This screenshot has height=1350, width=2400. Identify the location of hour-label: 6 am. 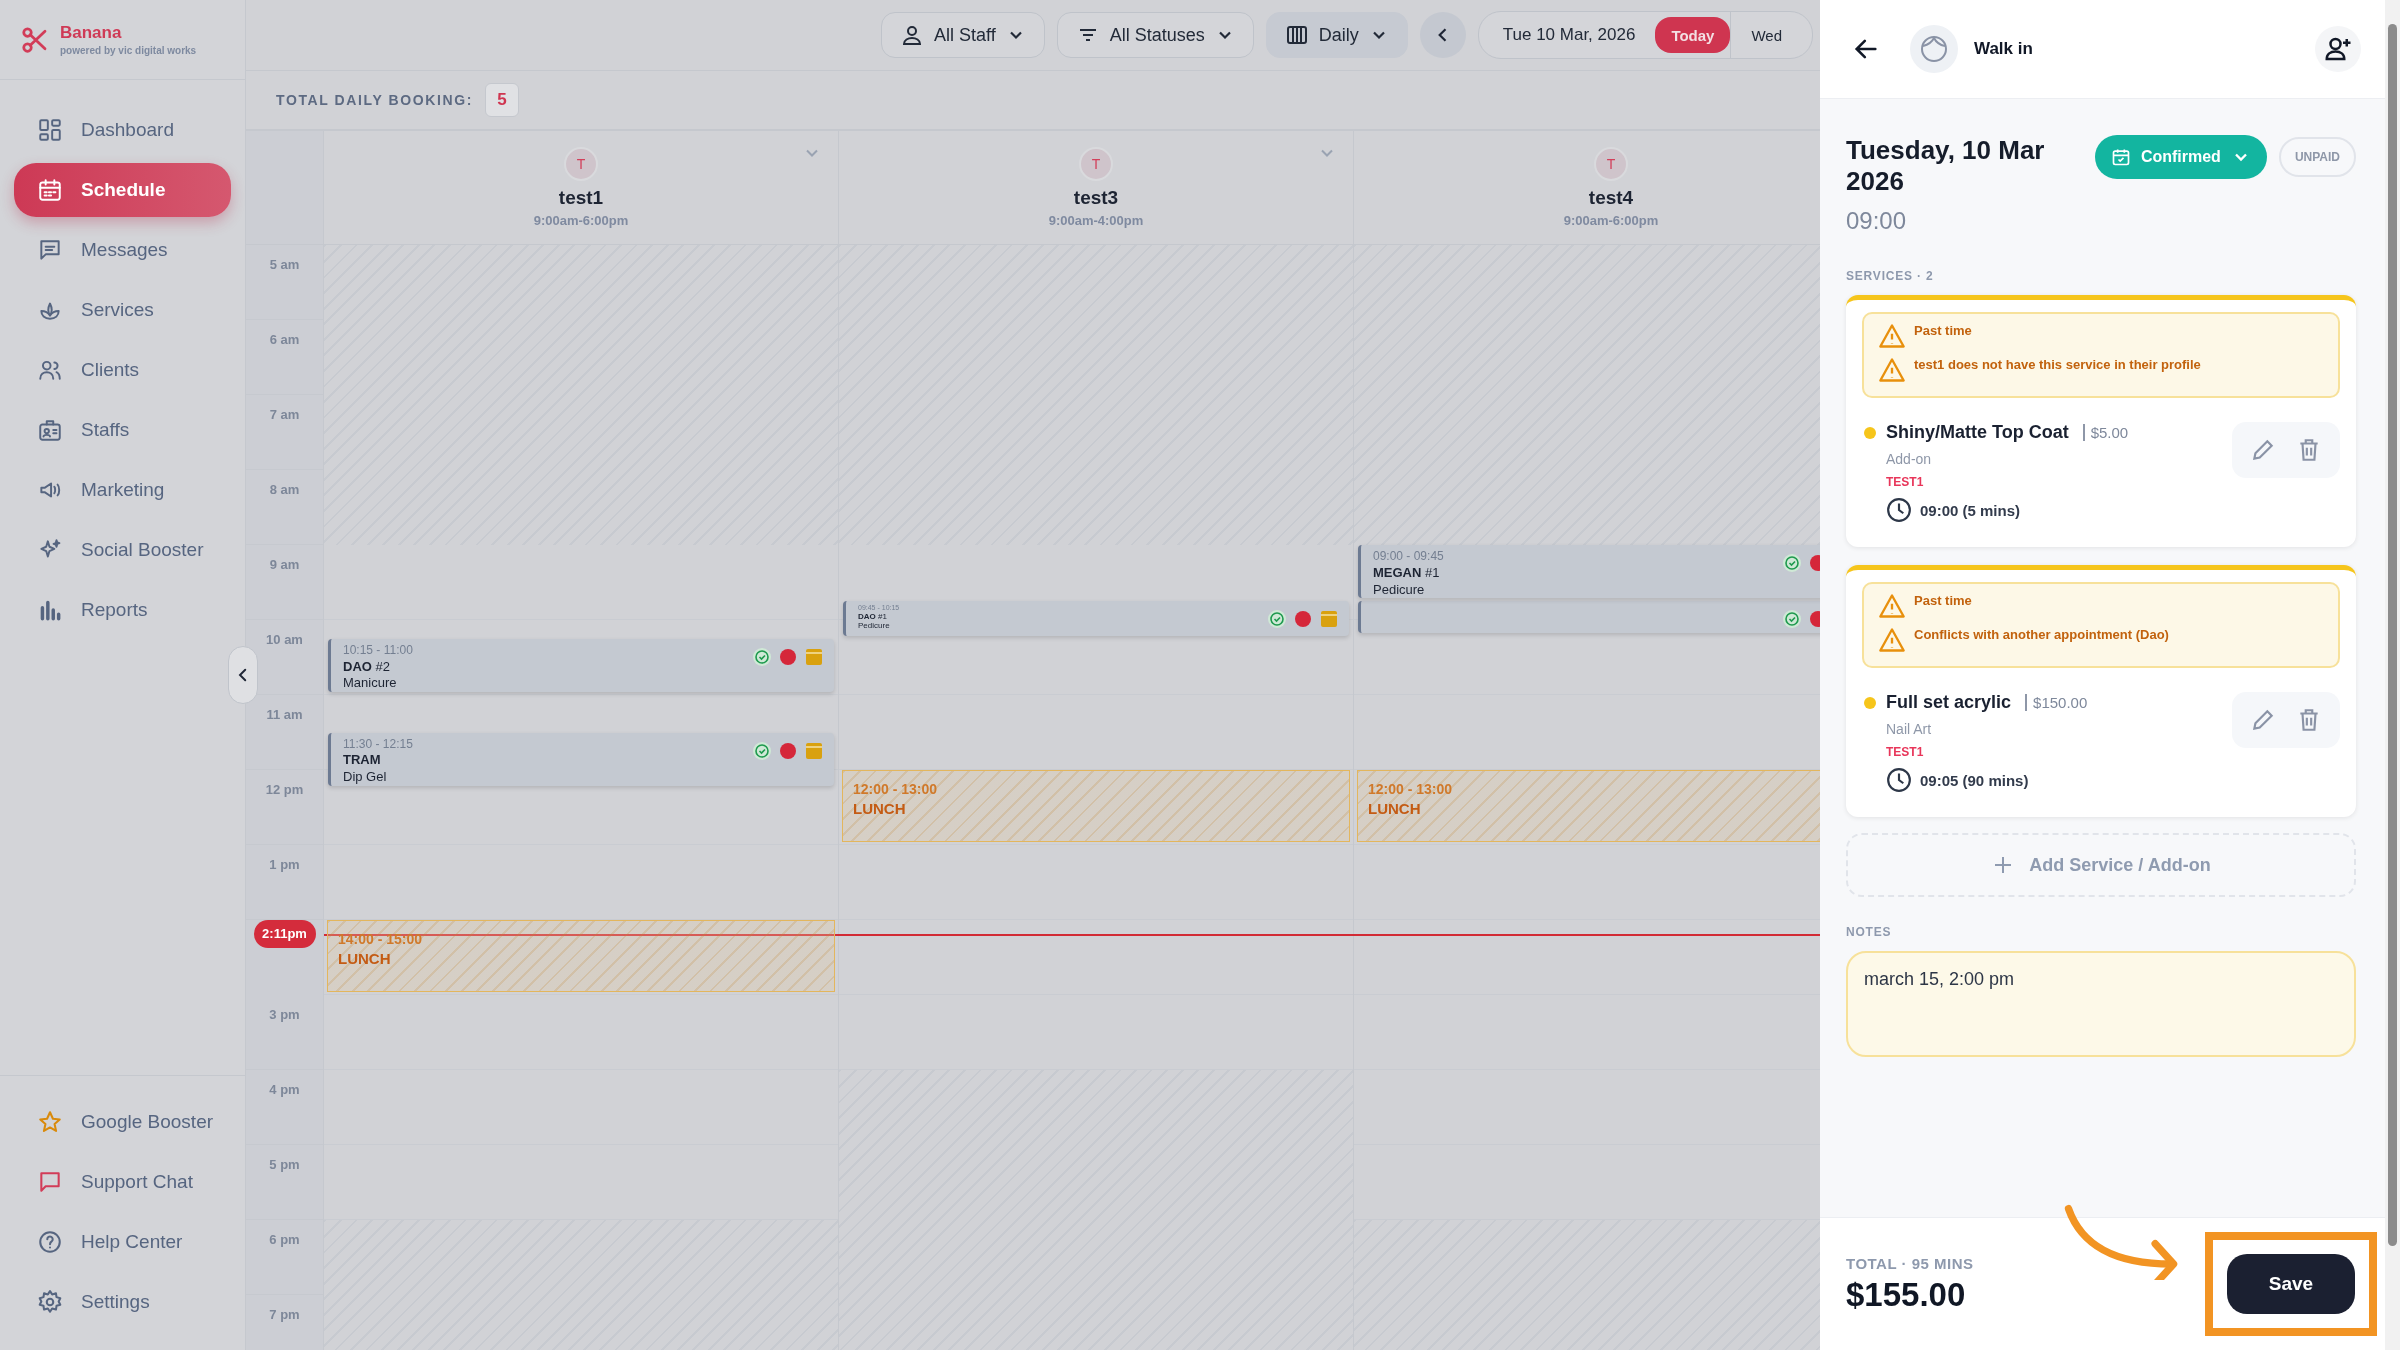
(284, 339).